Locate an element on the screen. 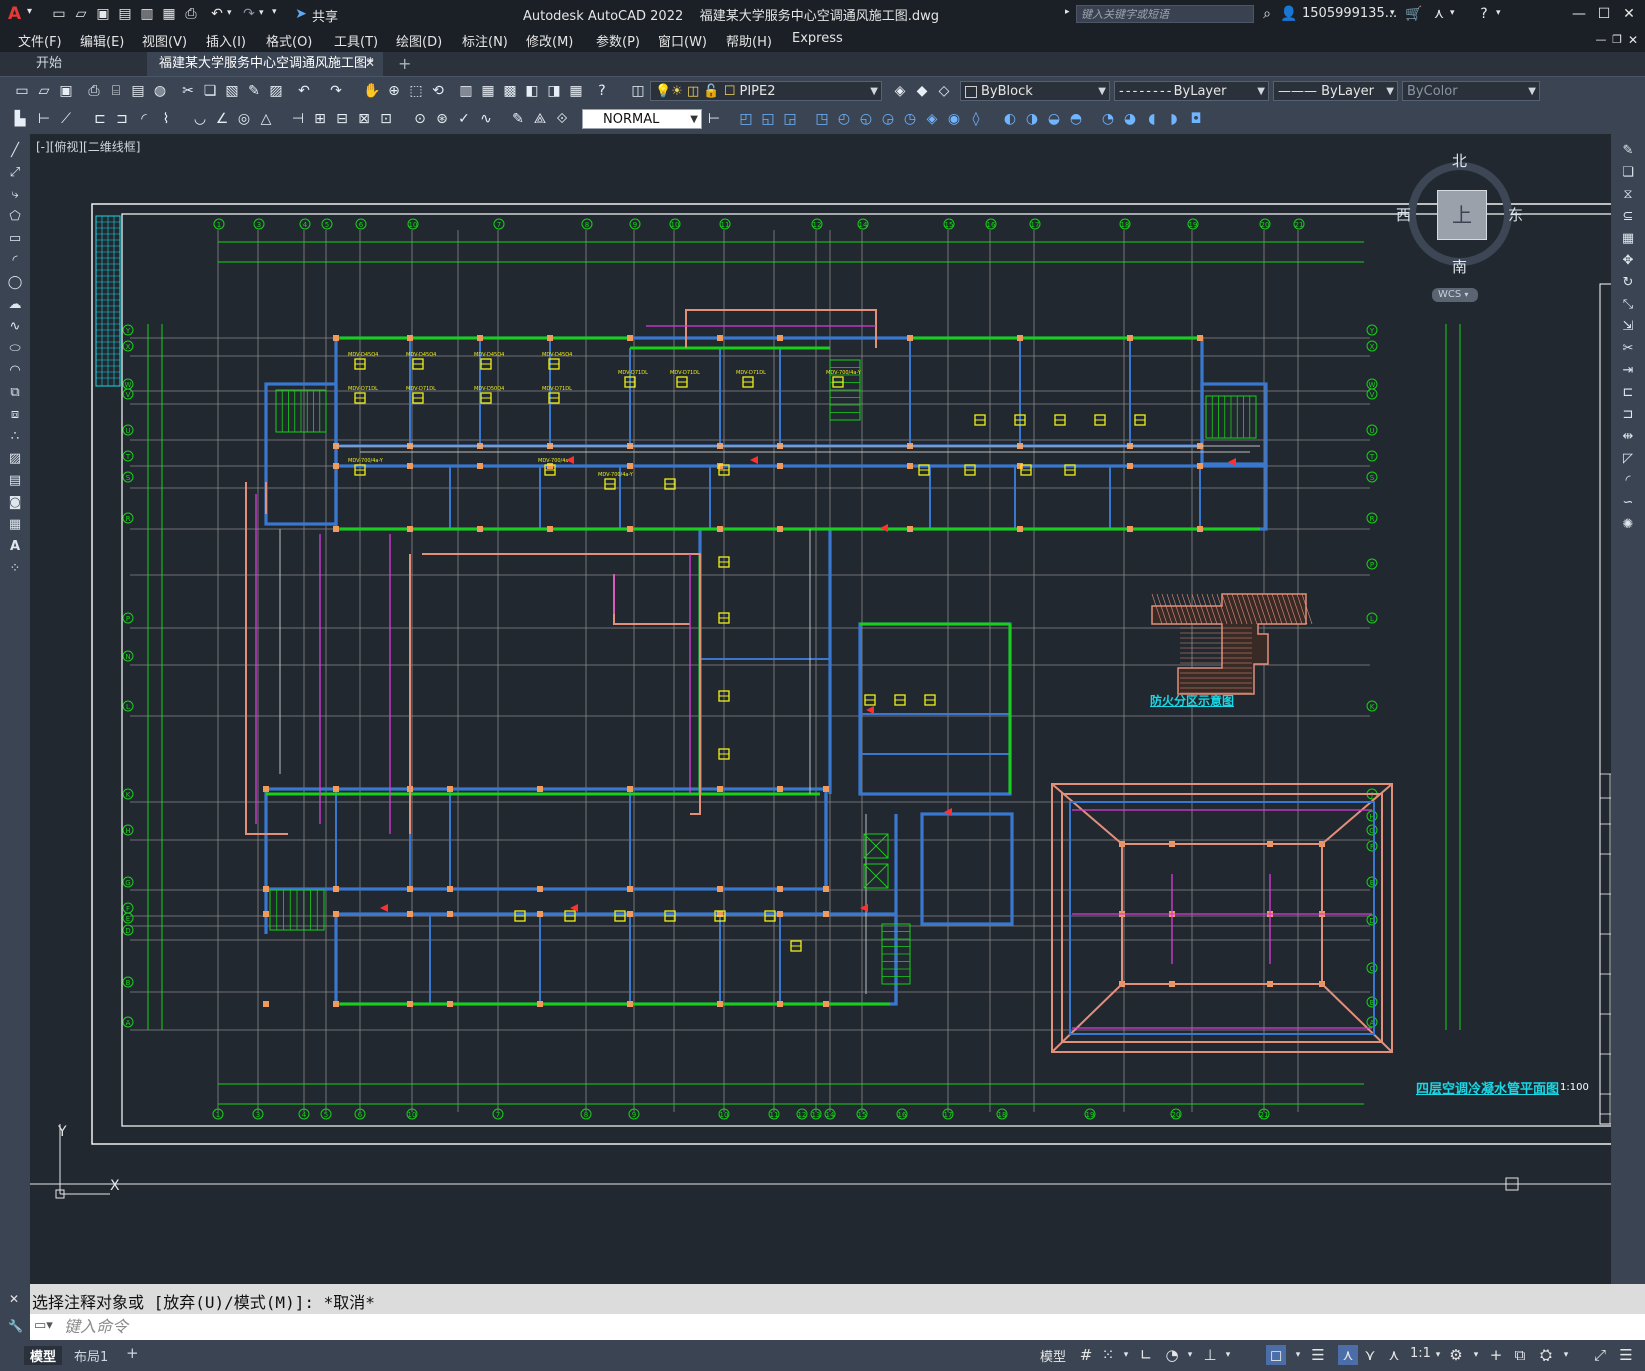 The width and height of the screenshot is (1645, 1371). rectangle-icon: ▭ is located at coordinates (15, 239).